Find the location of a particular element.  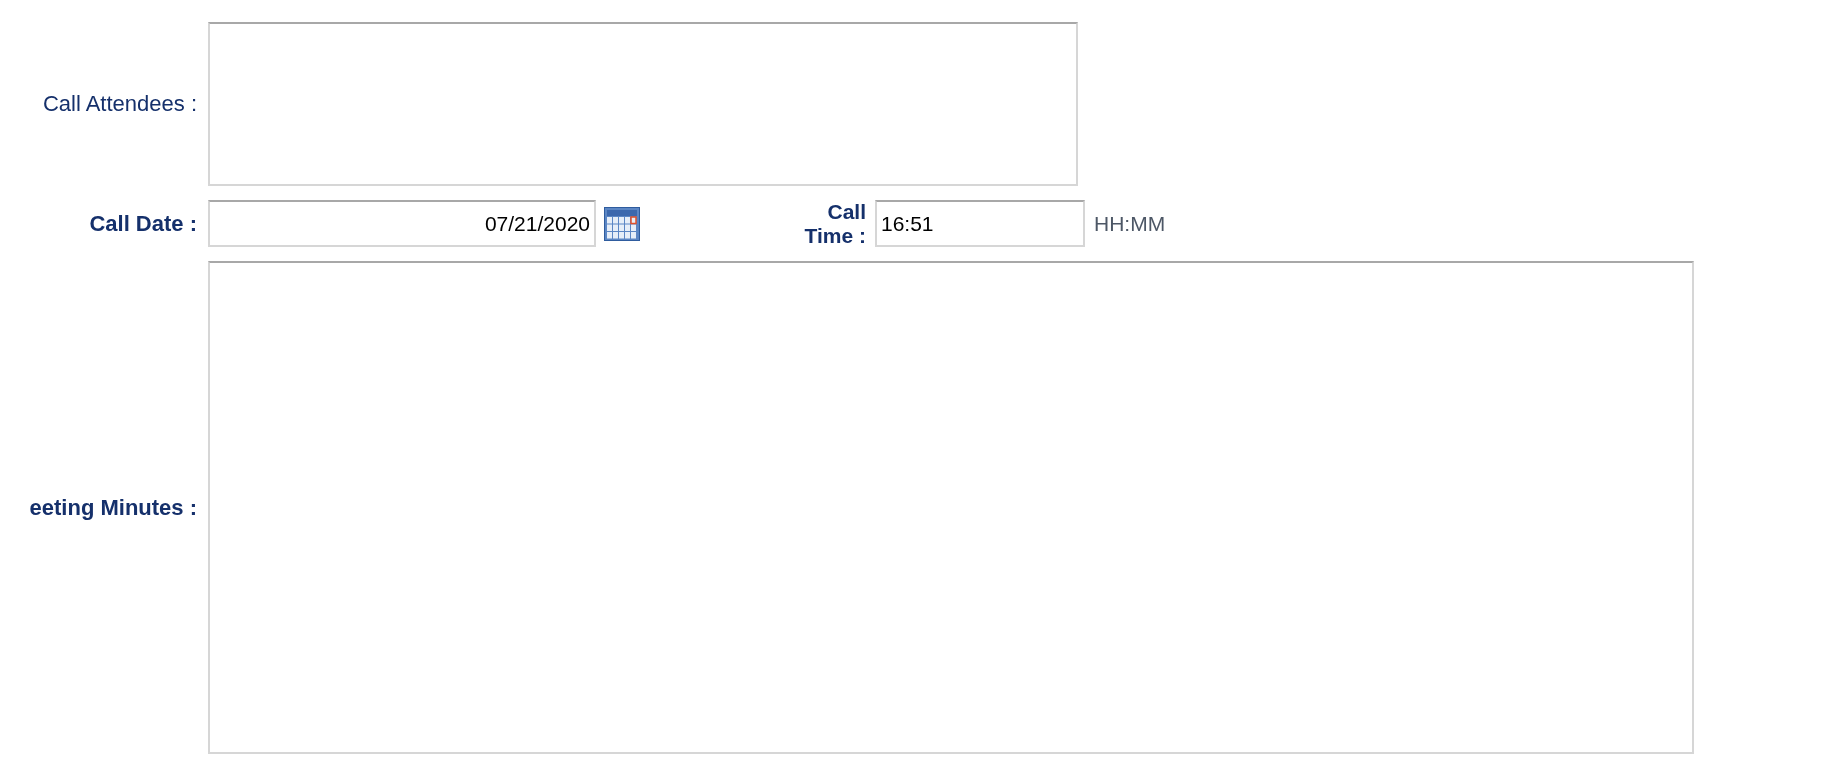

field-label: Call Attendees : is located at coordinates (119, 104).